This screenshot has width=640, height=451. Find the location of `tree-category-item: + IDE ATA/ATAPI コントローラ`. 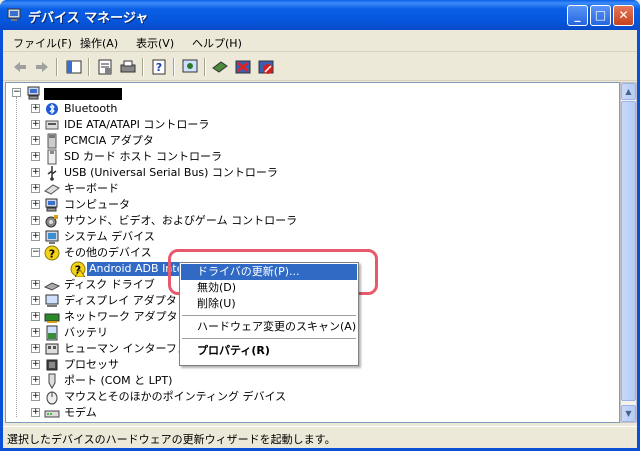

tree-category-item: + IDE ATA/ATAPI コントローラ is located at coordinates (306, 125).